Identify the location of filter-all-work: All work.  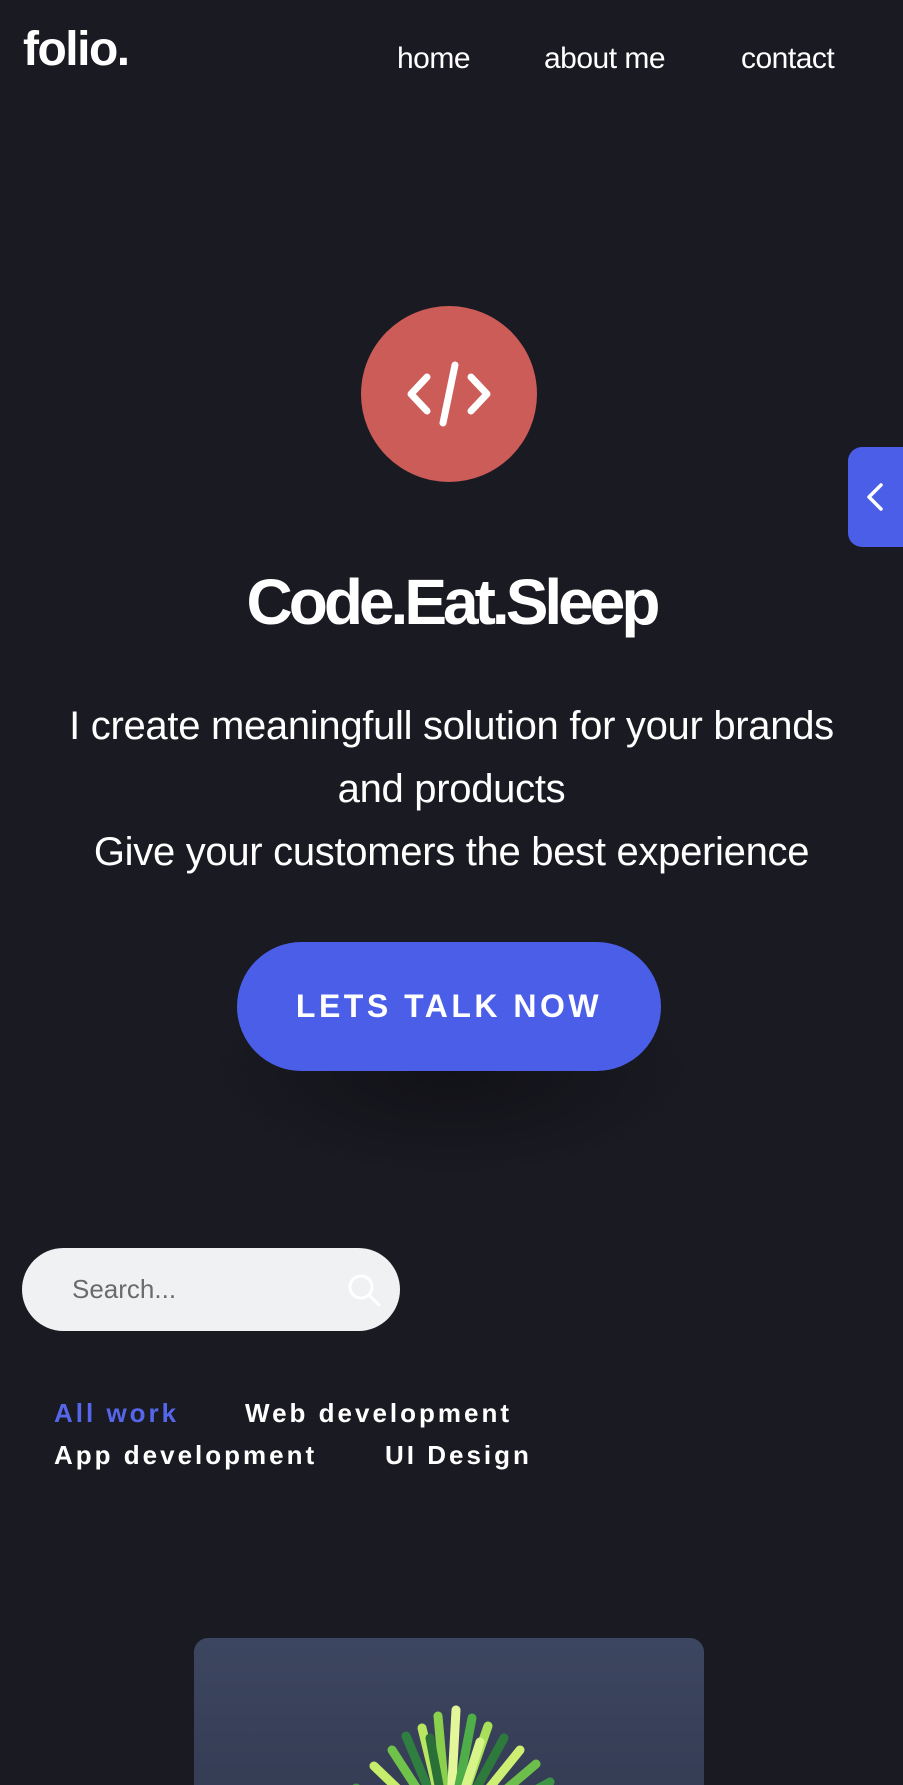
(116, 1413).